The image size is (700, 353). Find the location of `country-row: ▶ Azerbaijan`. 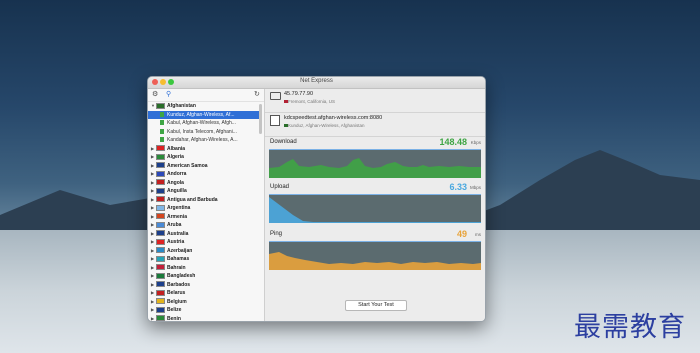

country-row: ▶ Azerbaijan is located at coordinates (205, 251).